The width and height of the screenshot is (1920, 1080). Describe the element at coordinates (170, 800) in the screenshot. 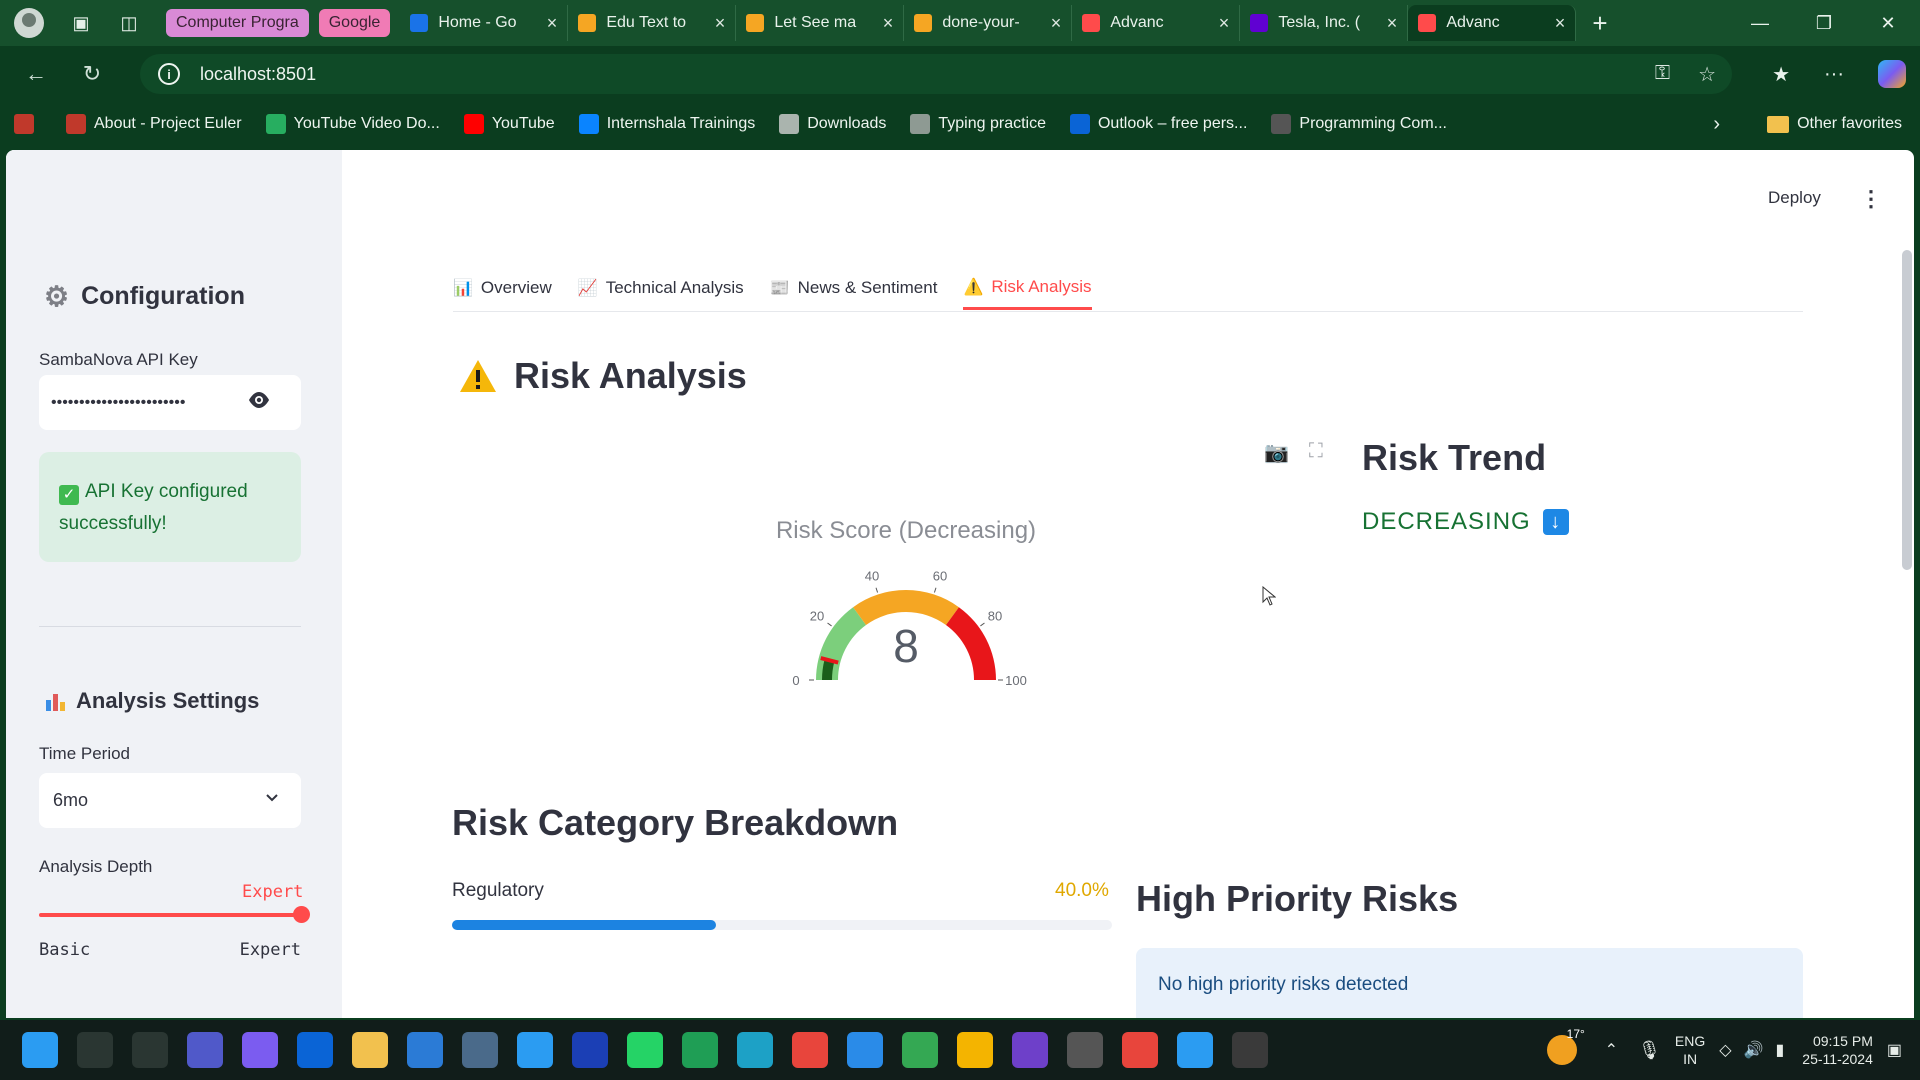

I see `time-period-select: 6mo` at that location.